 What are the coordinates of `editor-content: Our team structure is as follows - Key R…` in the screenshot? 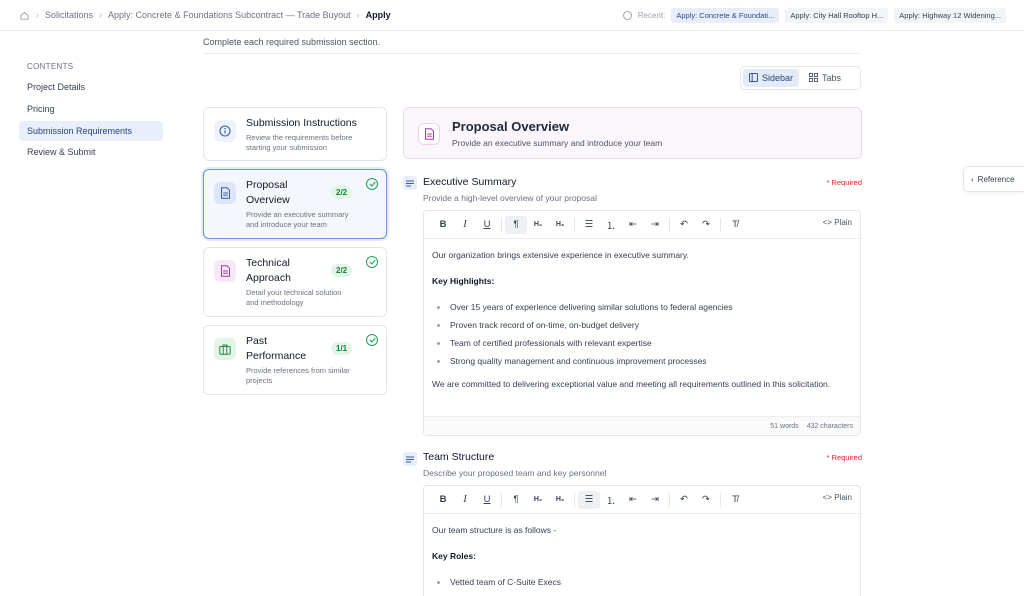 It's located at (642, 551).